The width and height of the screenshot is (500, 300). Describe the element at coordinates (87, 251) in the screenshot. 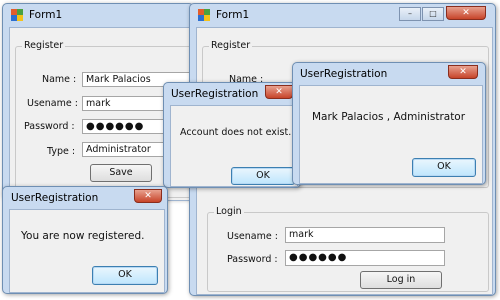

I see `msgbox-body: You are now registered. OK` at that location.